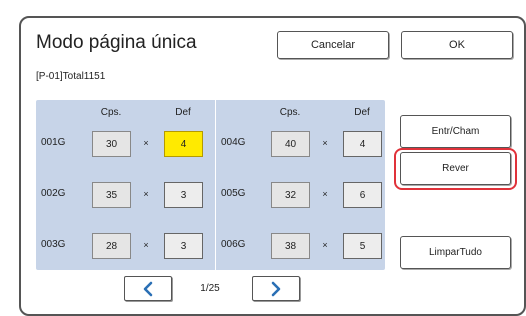 The image size is (526, 316). I want to click on group-label: 004G, so click(233, 142).